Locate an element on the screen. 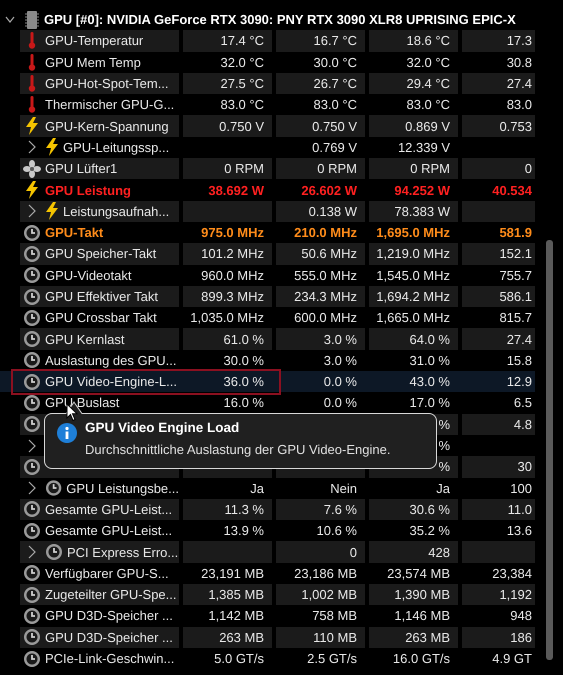 Image resolution: width=563 pixels, height=675 pixels. sensor-value: 758 MB is located at coordinates (334, 616).